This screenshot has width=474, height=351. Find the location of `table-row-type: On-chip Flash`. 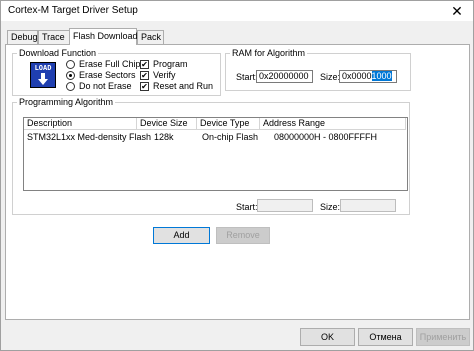

table-row-type: On-chip Flash is located at coordinates (230, 137).